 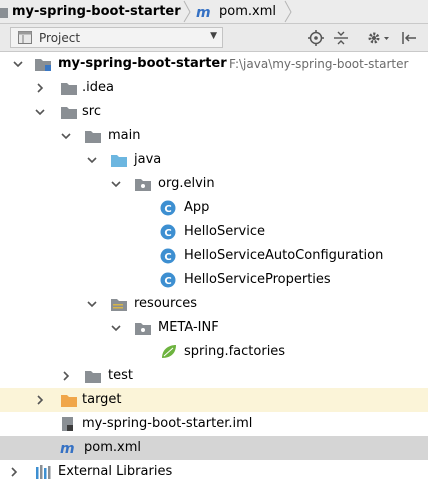 I want to click on tree-row-package: org.elvin, so click(x=214, y=184).